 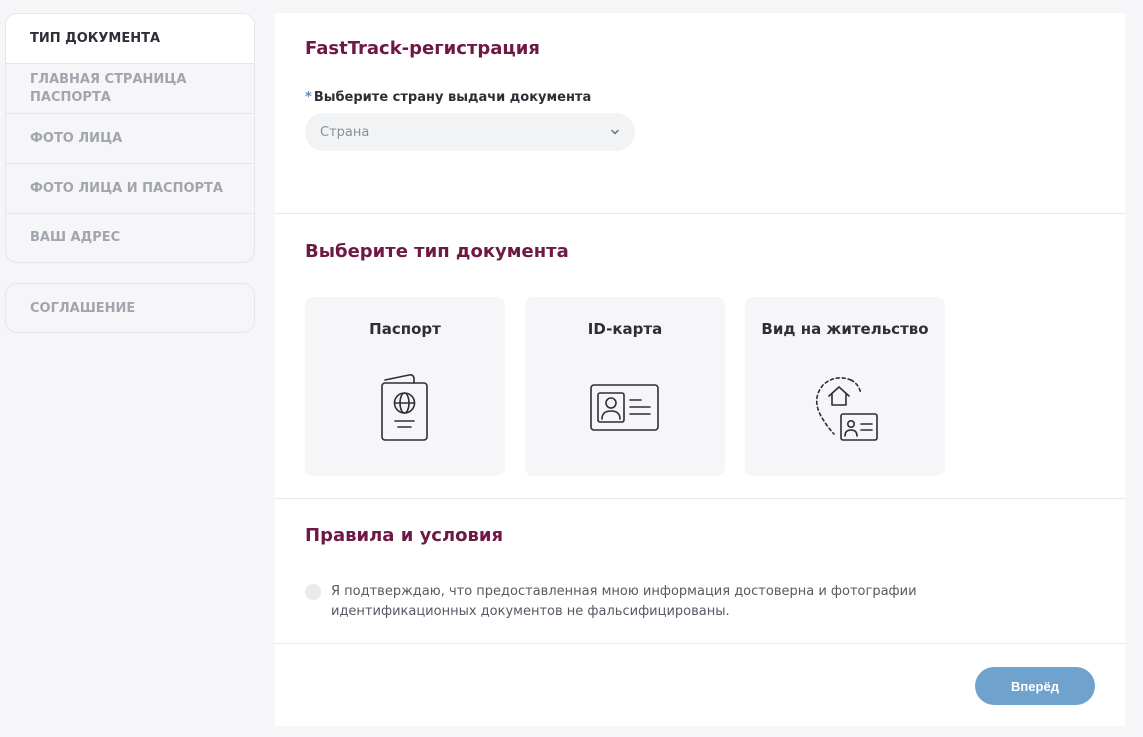 I want to click on step-document-type: Тип документа, so click(x=130, y=38).